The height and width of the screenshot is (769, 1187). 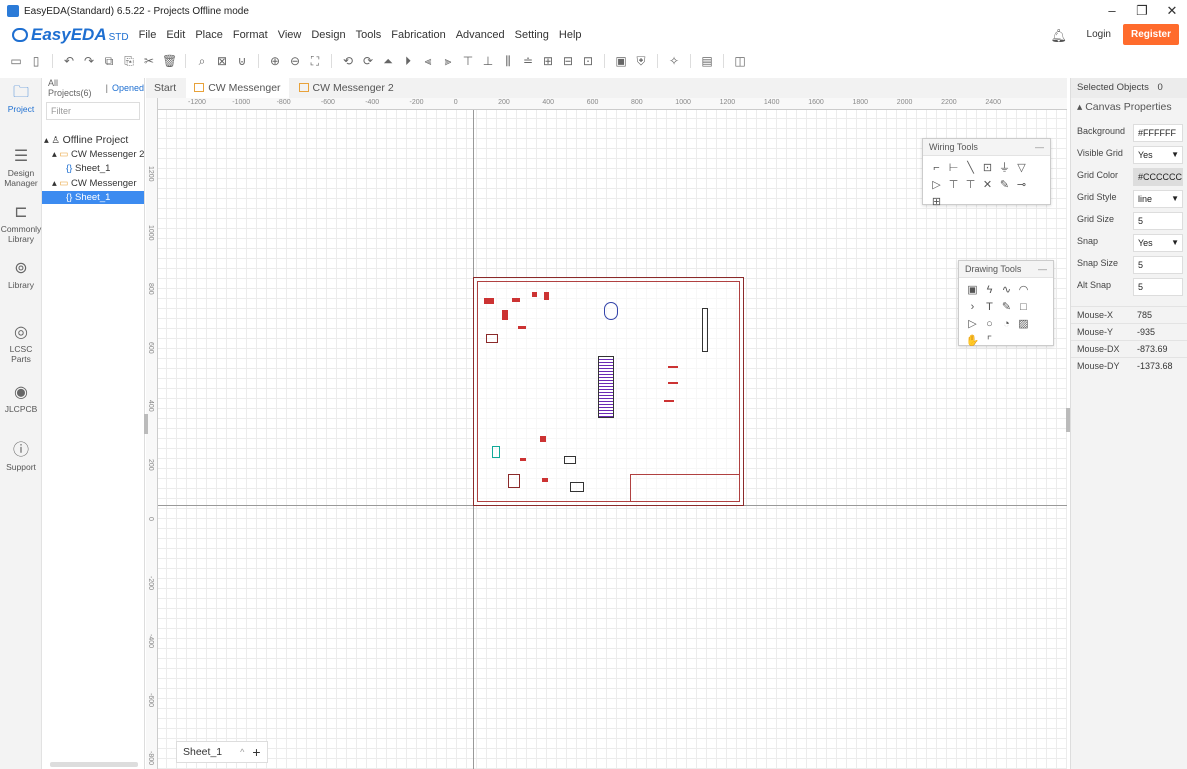 What do you see at coordinates (88, 168) in the screenshot?
I see `tree-sheet-1-cw2: {} Sheet_1` at bounding box center [88, 168].